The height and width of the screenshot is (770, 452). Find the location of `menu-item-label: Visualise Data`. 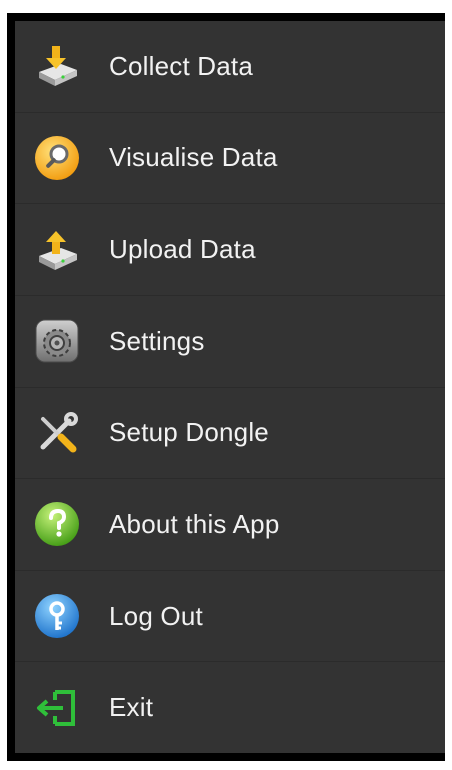

menu-item-label: Visualise Data is located at coordinates (193, 157).